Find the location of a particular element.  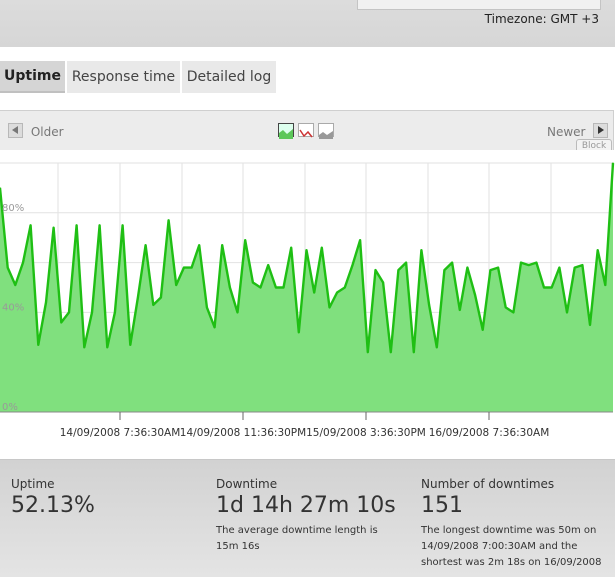

downtimes-count-value: 151 is located at coordinates (442, 505).